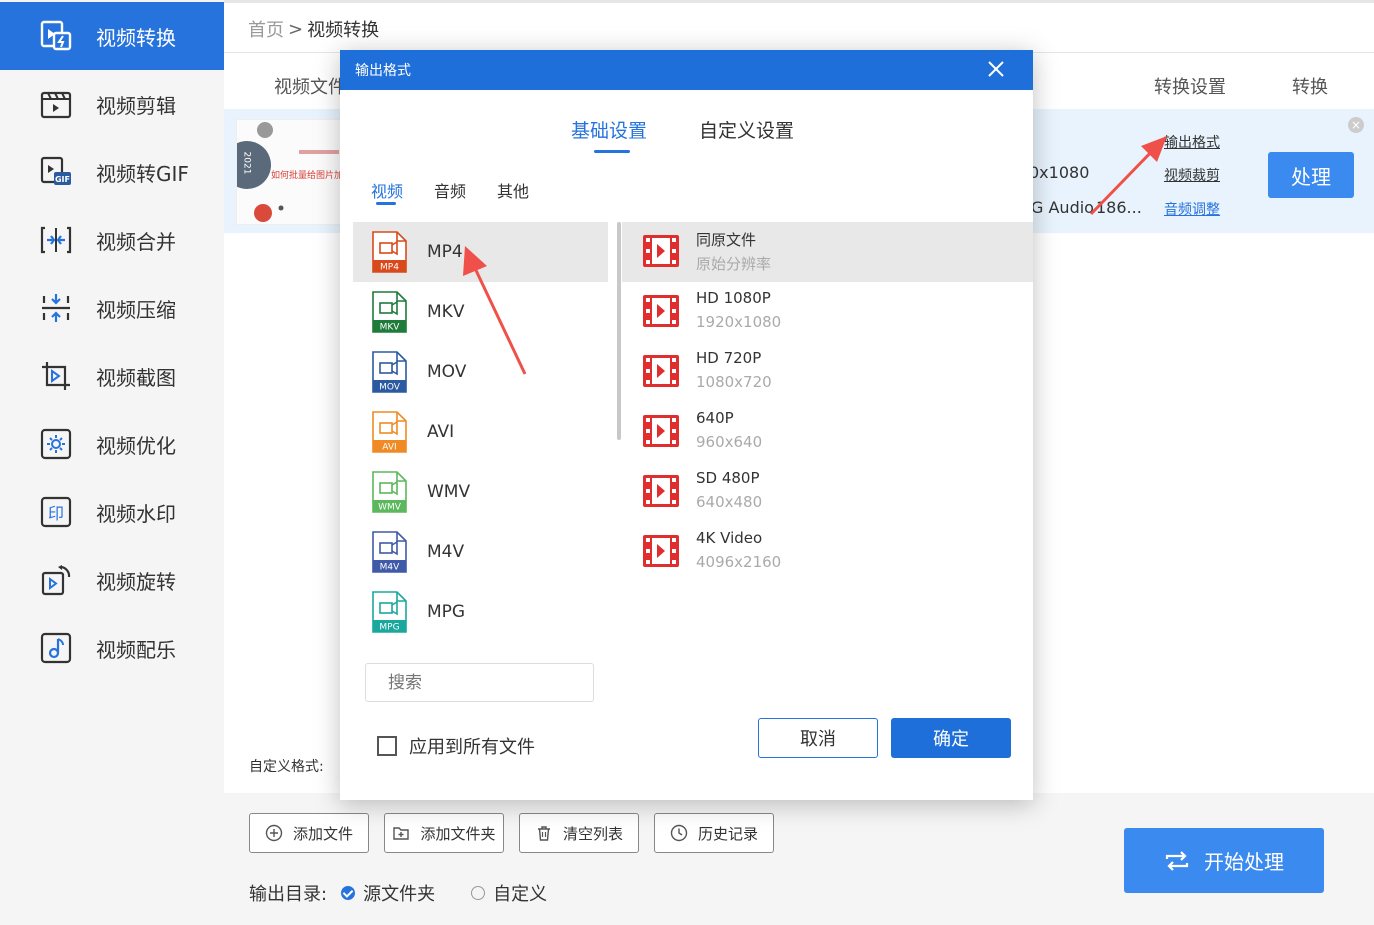  I want to click on video-watermark-icon: 印, so click(56, 512).